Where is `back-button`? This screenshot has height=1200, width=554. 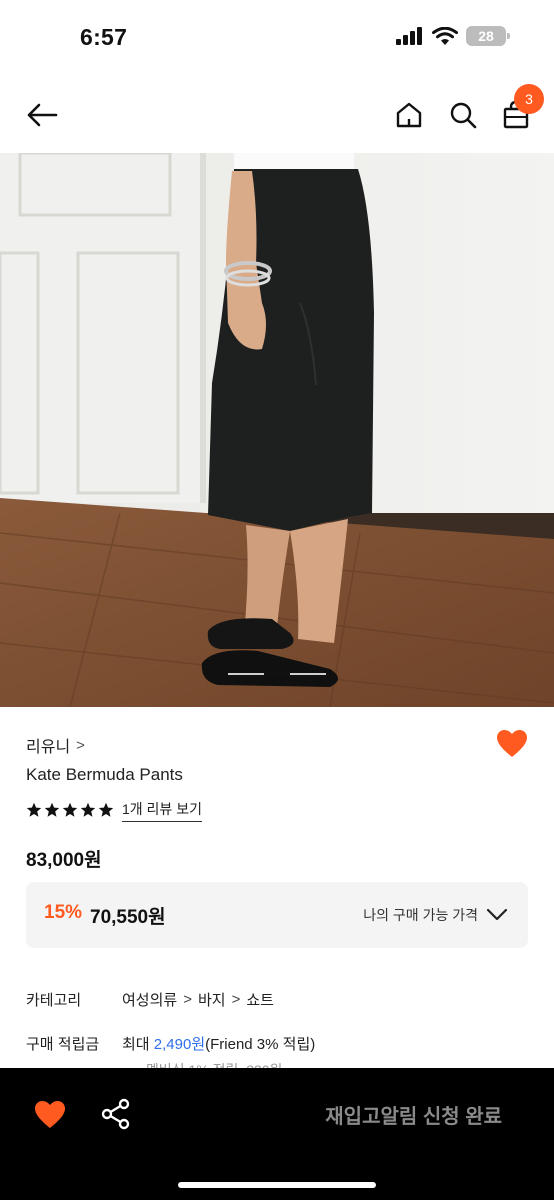
back-button is located at coordinates (42, 115).